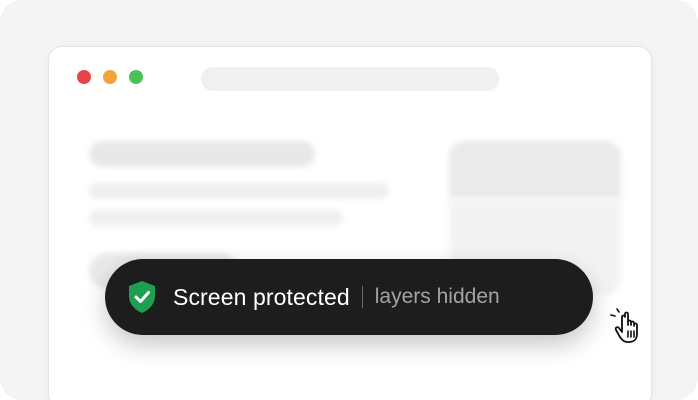 The image size is (698, 400). Describe the element at coordinates (84, 77) in the screenshot. I see `window-close-button` at that location.